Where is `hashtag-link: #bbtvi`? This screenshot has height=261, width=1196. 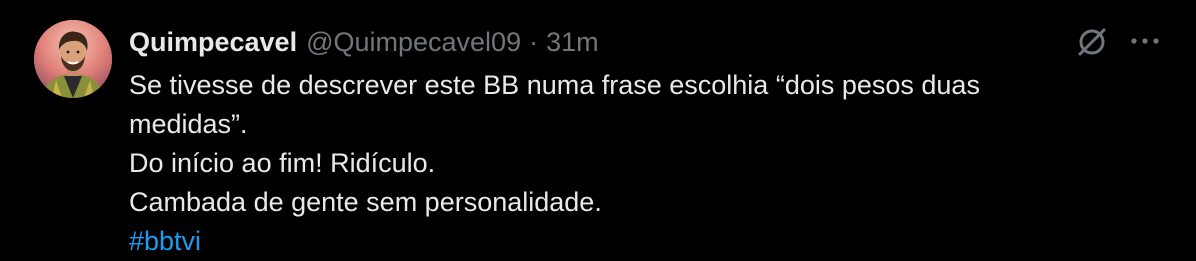
hashtag-link: #bbtvi is located at coordinates (629, 241).